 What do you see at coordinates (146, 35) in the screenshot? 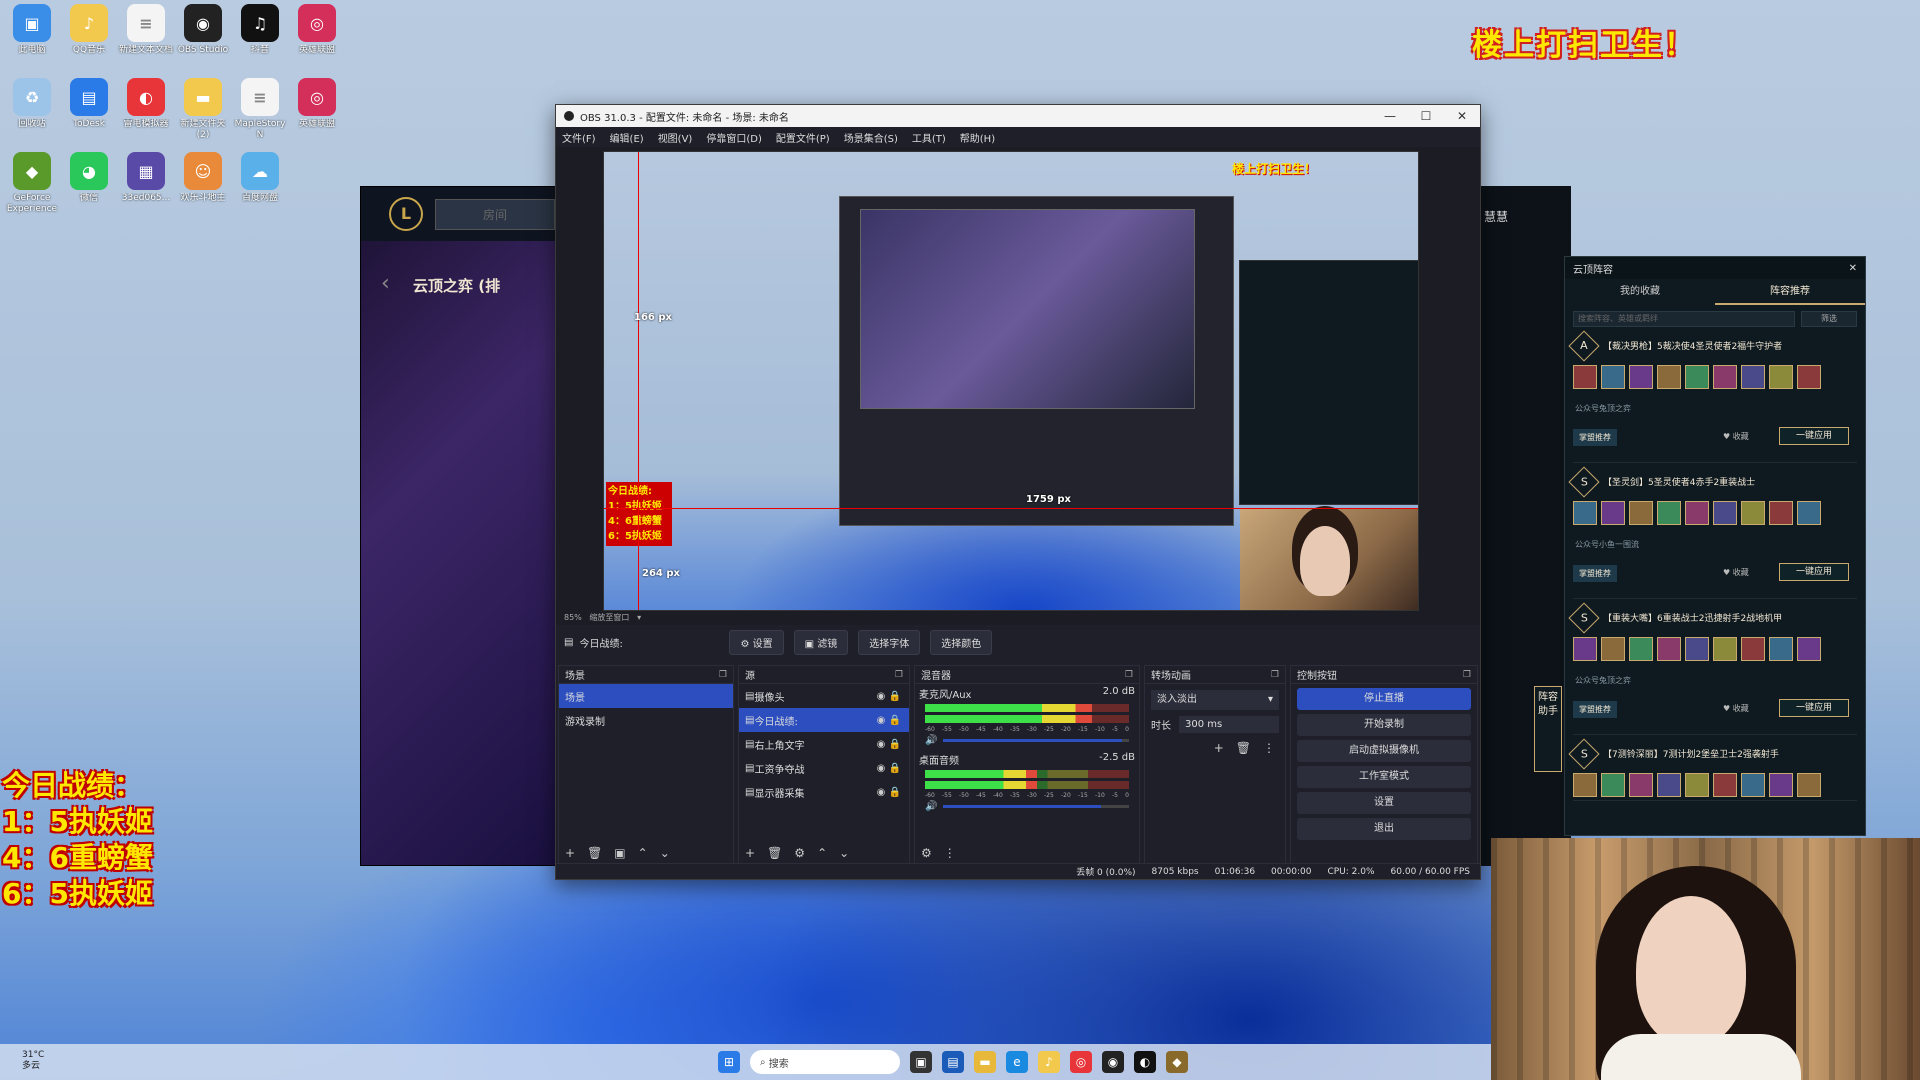
I see `desktop-icon: ≡ 新建文本文档` at bounding box center [146, 35].